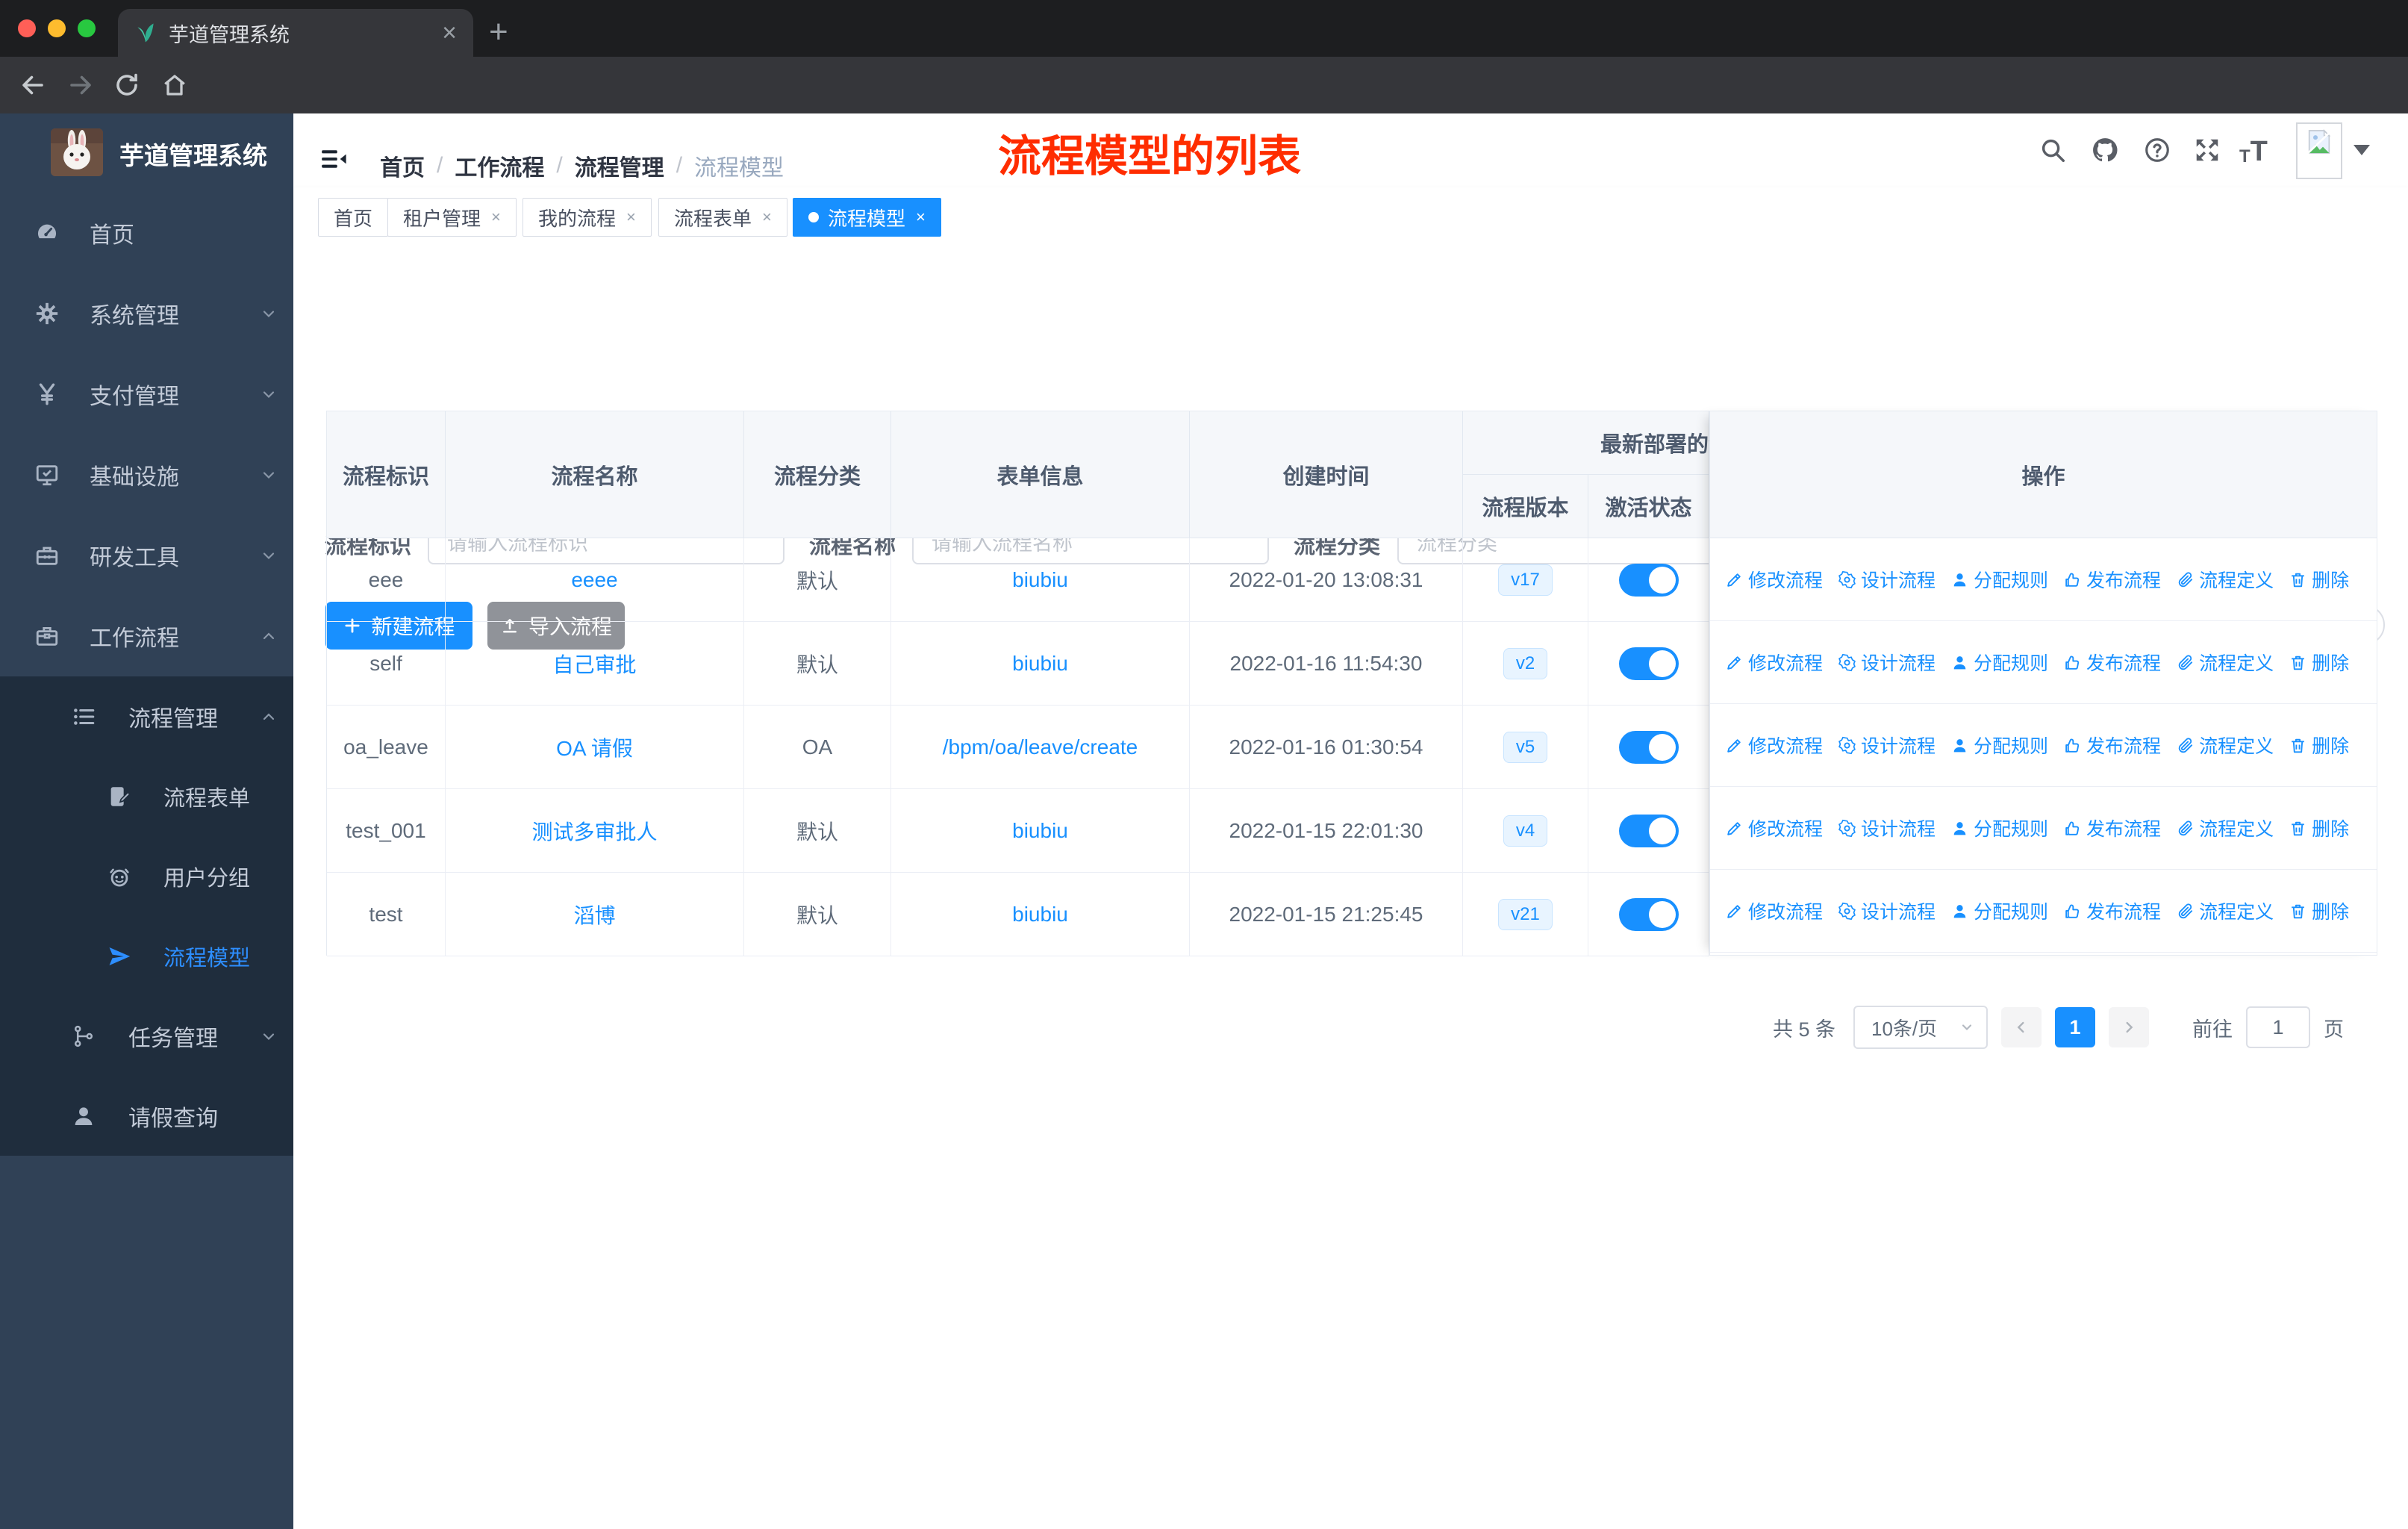  What do you see at coordinates (499, 165) in the screenshot?
I see `breadcrumb-item-1: 工作流程` at bounding box center [499, 165].